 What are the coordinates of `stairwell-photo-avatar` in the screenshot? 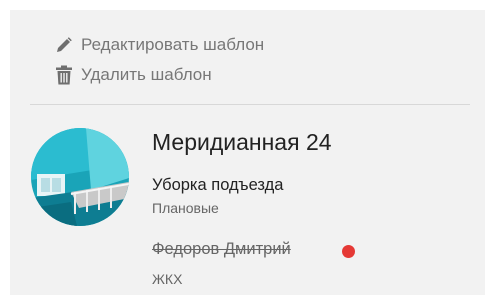 It's located at (80, 177).